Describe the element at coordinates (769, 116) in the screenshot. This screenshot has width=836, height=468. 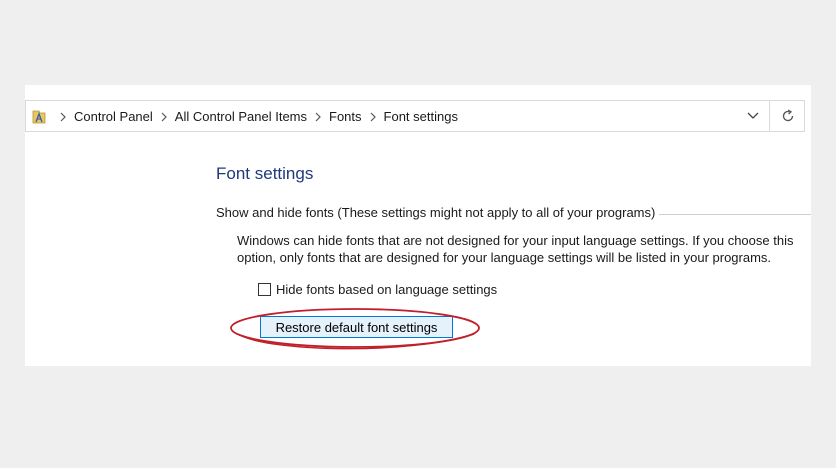
I see `address-bar-divider` at that location.